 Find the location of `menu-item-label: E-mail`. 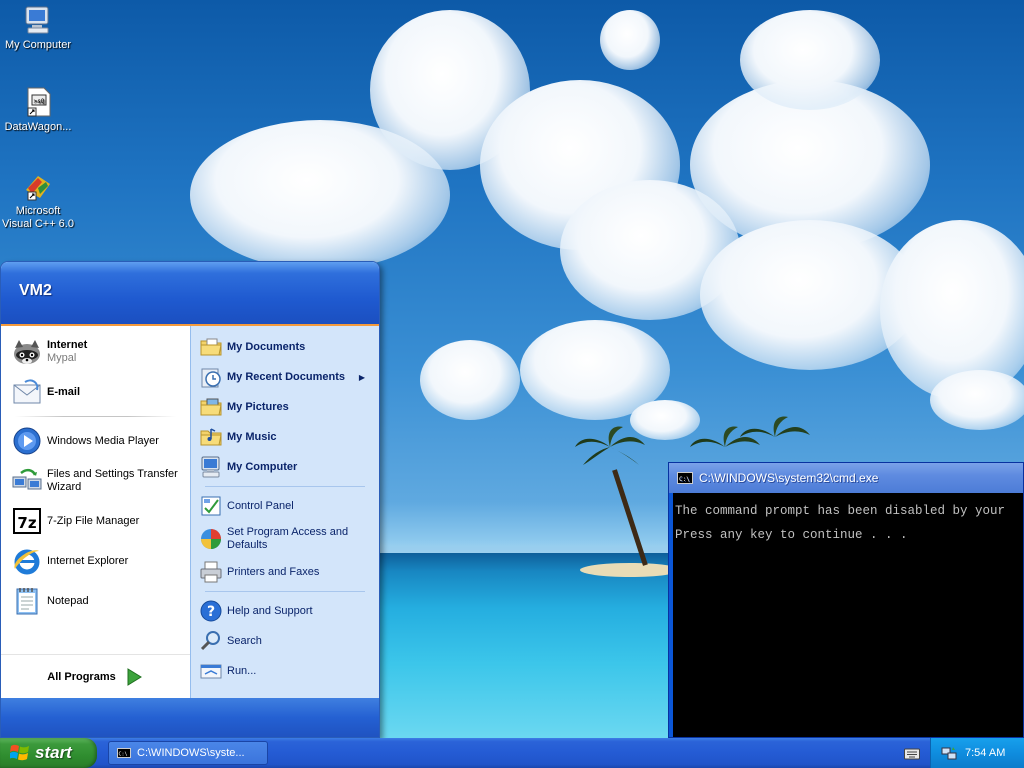

menu-item-label: E-mail is located at coordinates (64, 391).